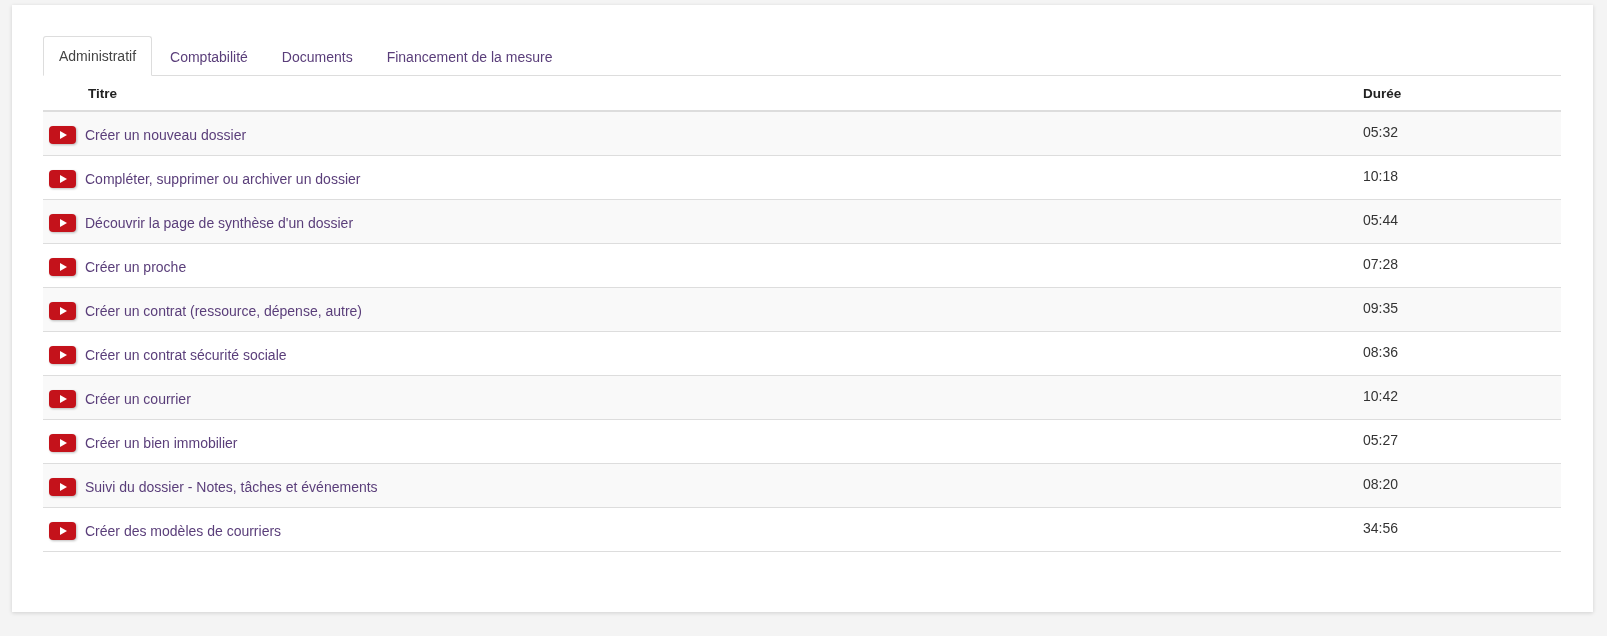 This screenshot has height=639, width=1607. What do you see at coordinates (166, 135) in the screenshot?
I see `video-link: Créer un nouveau dossier` at bounding box center [166, 135].